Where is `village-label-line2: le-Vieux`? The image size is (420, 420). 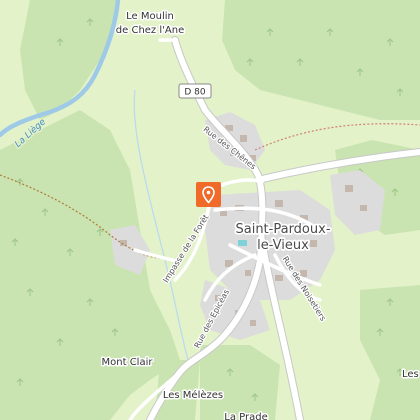
village-label-line2: le-Vieux is located at coordinates (283, 245).